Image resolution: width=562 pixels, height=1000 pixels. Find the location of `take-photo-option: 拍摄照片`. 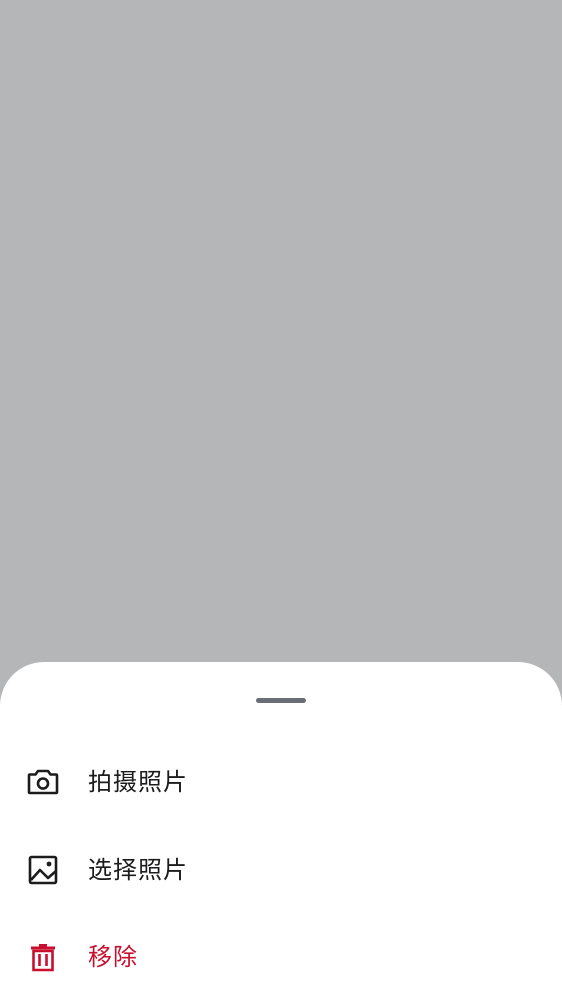

take-photo-option: 拍摄照片 is located at coordinates (281, 782).